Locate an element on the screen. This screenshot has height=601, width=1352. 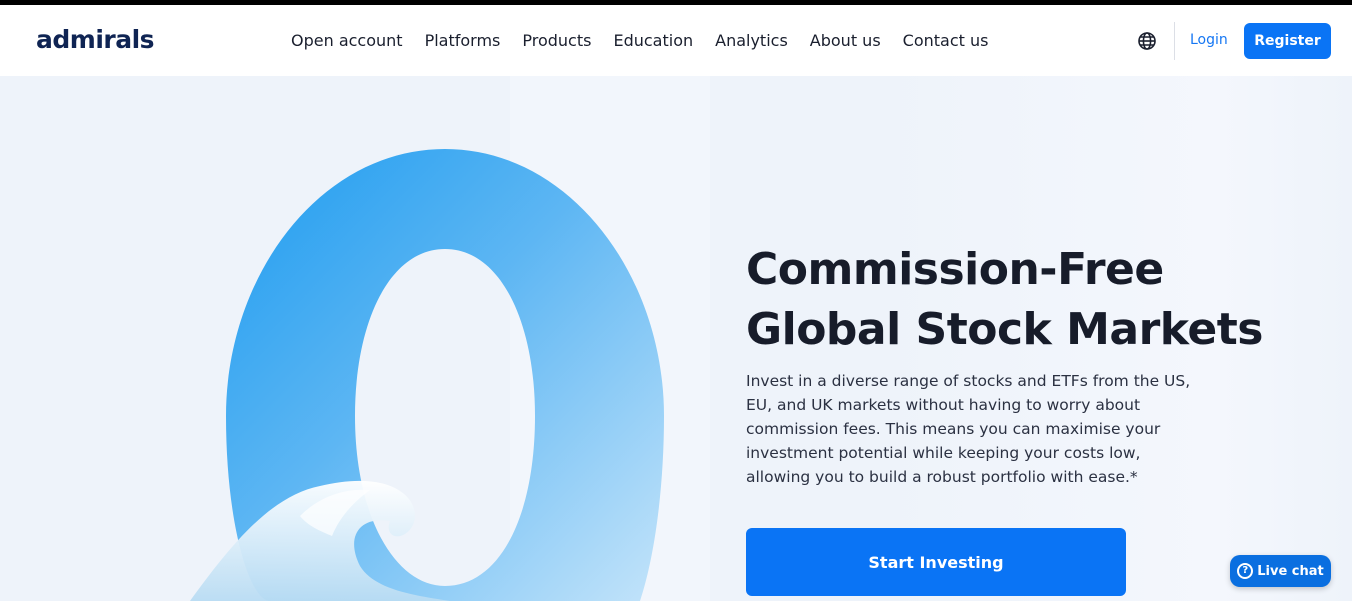
header-divider is located at coordinates (1174, 41).